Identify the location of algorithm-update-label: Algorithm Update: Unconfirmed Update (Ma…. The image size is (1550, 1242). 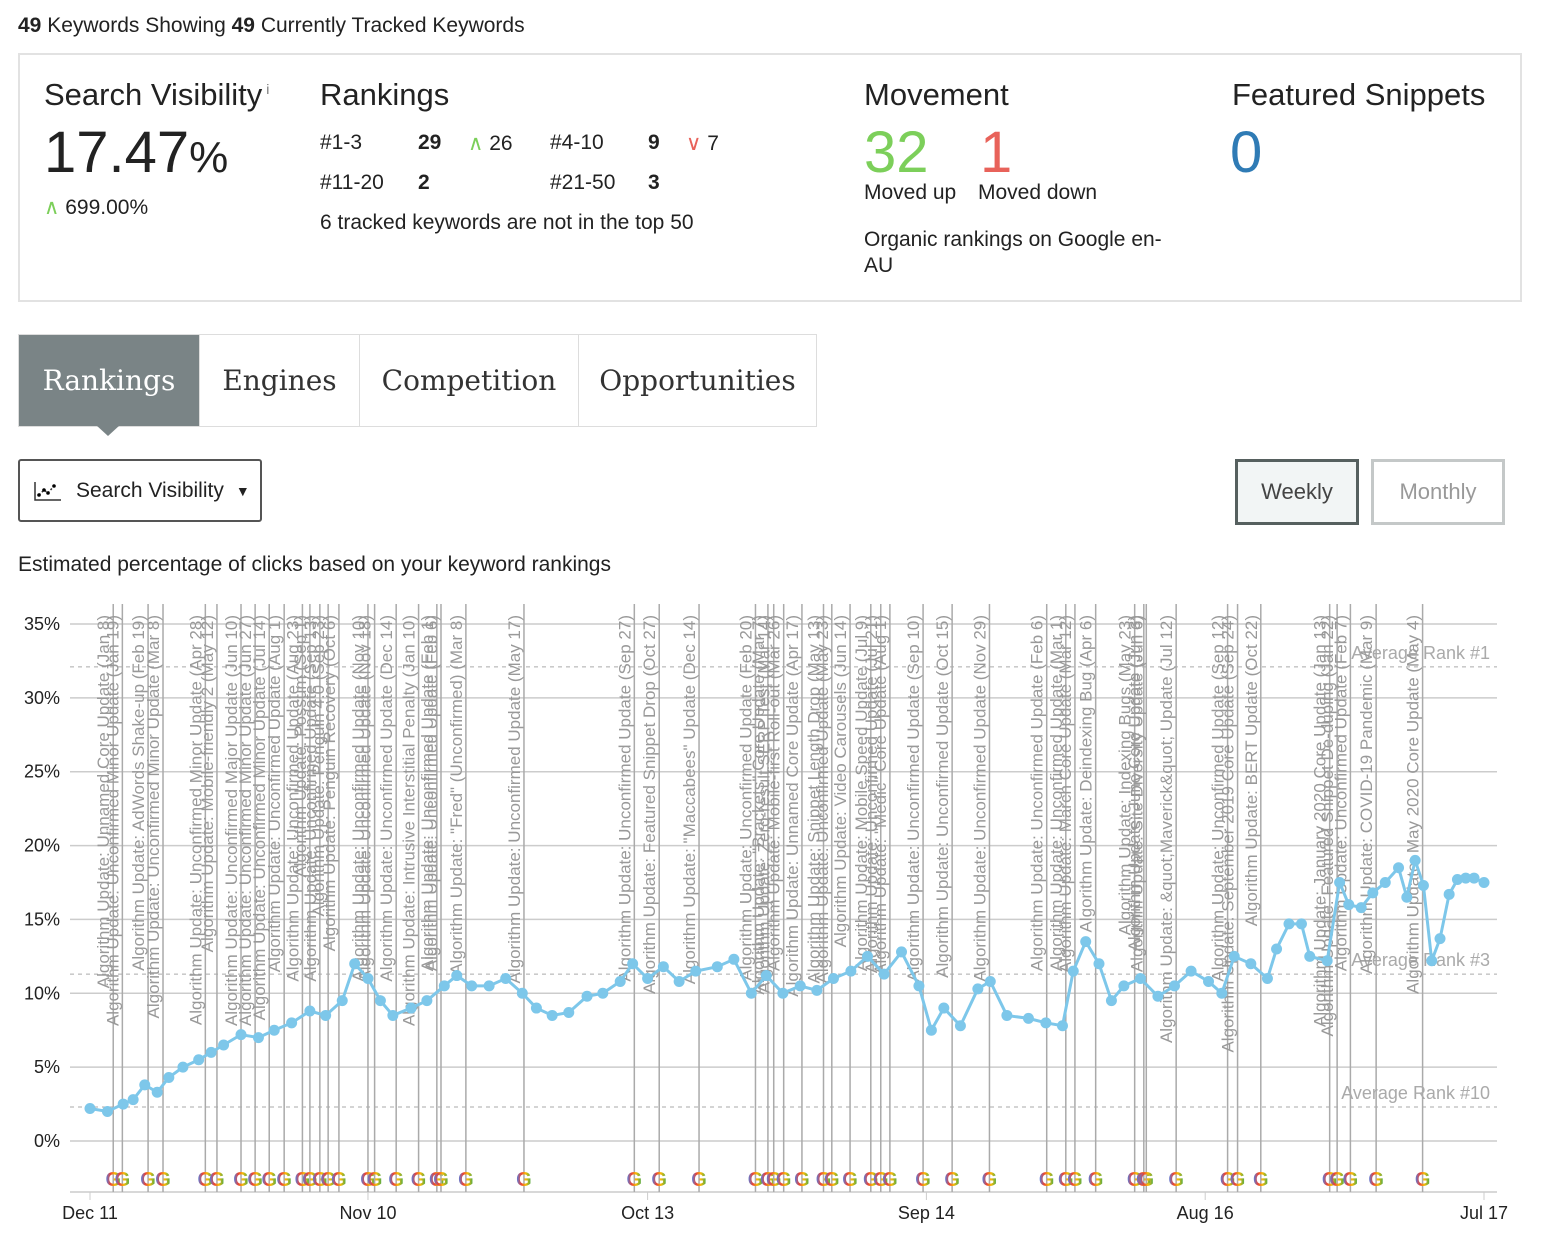
(514, 799).